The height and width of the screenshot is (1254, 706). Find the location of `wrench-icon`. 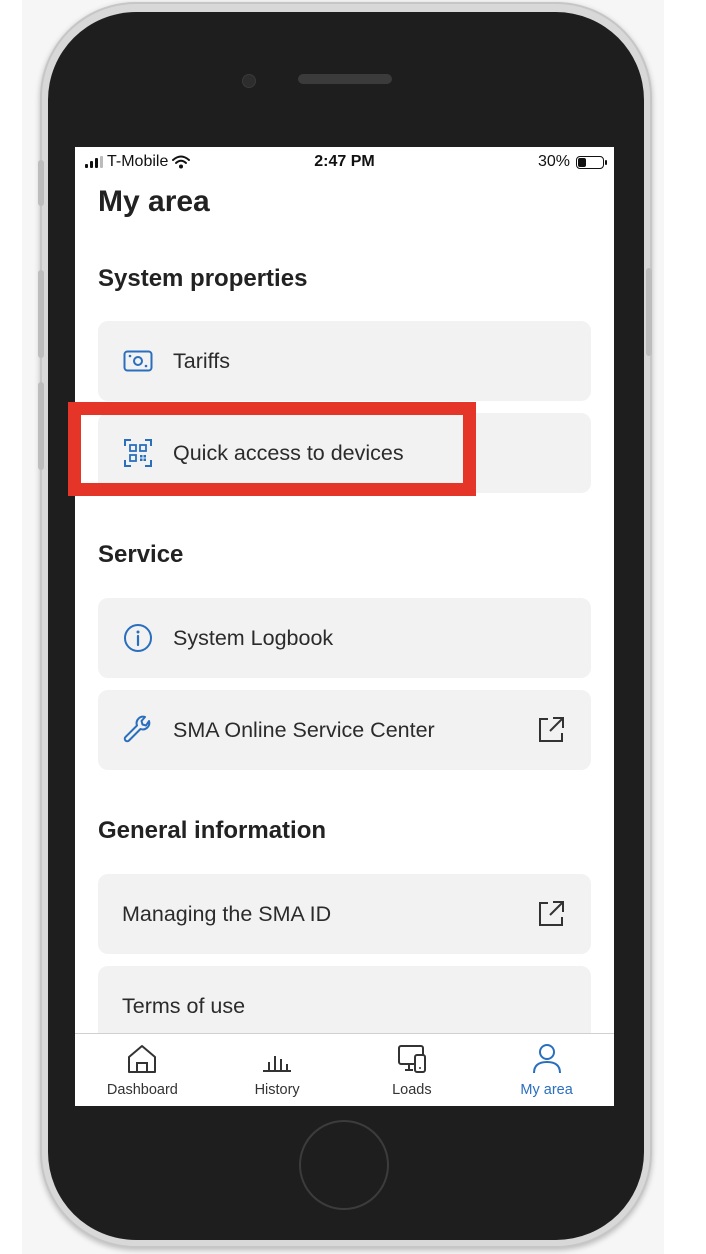

wrench-icon is located at coordinates (138, 730).